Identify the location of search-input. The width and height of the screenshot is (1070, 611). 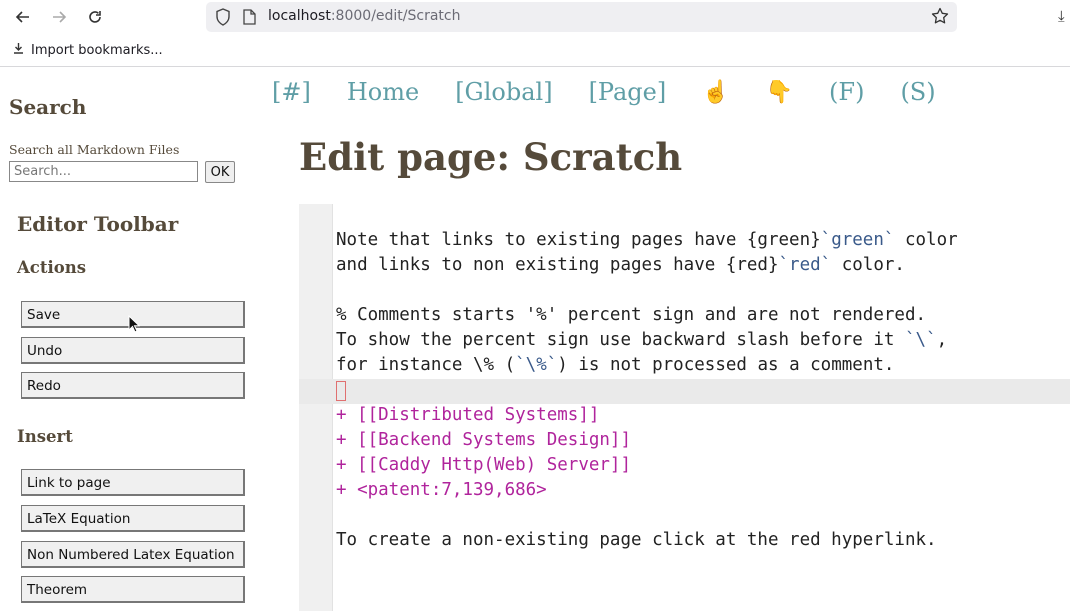
(103, 171).